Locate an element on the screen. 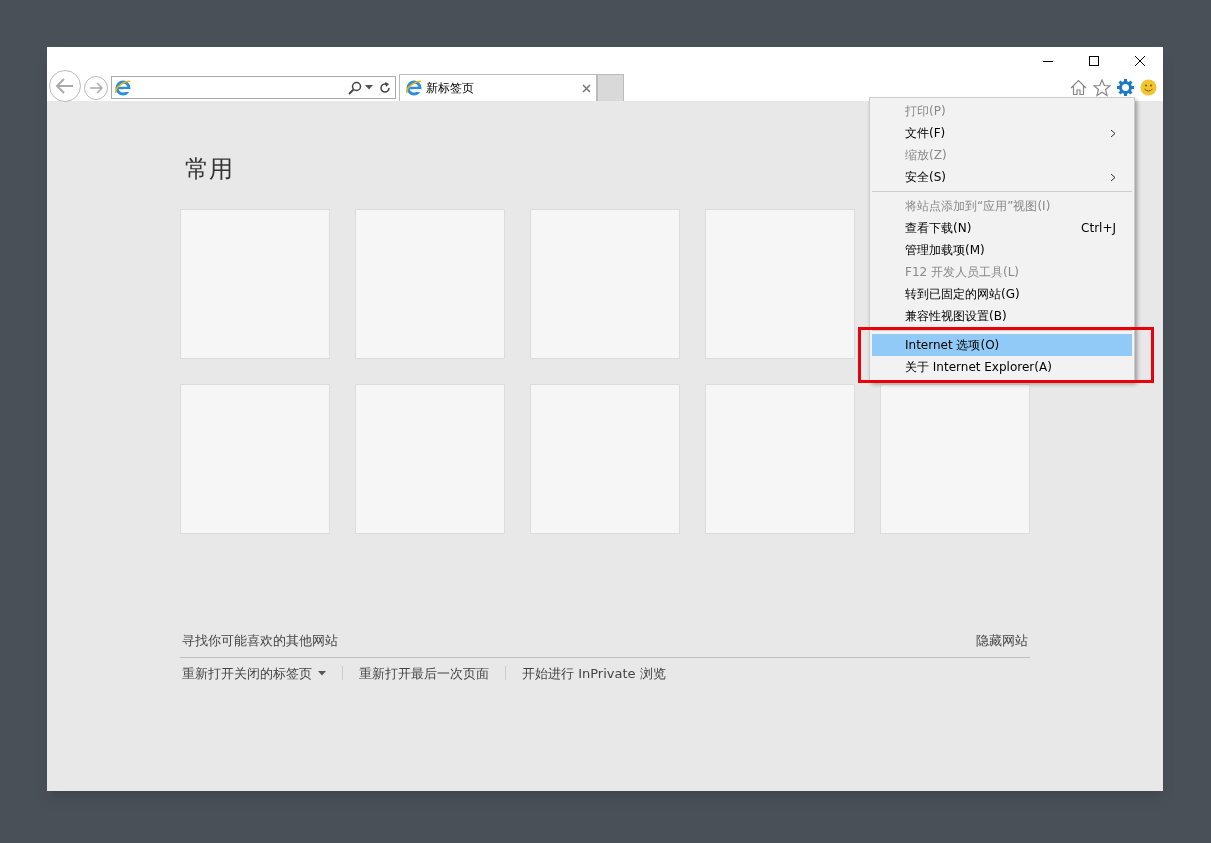 The image size is (1211, 843). shortcut-text: Ctrl+J is located at coordinates (1098, 228).